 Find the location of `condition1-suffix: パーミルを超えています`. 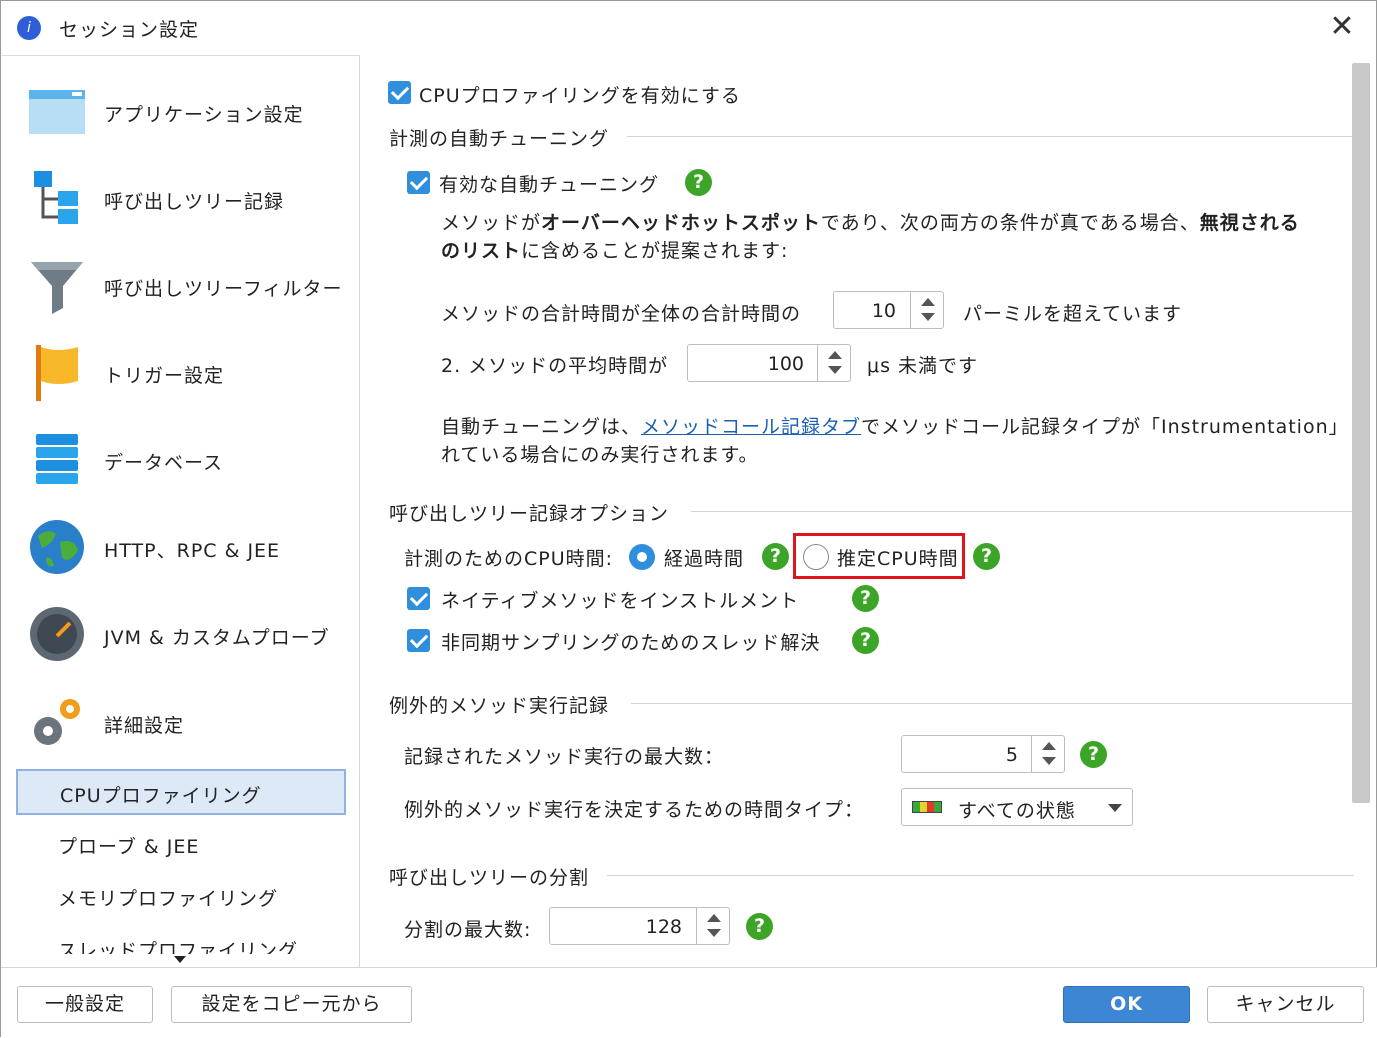

condition1-suffix: パーミルを超えています is located at coordinates (1073, 314).